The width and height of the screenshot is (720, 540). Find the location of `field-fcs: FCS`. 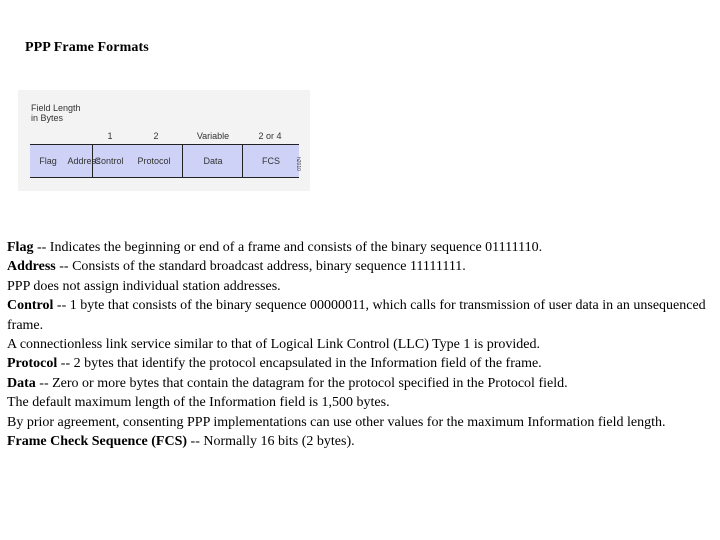

field-fcs: FCS is located at coordinates (271, 161).